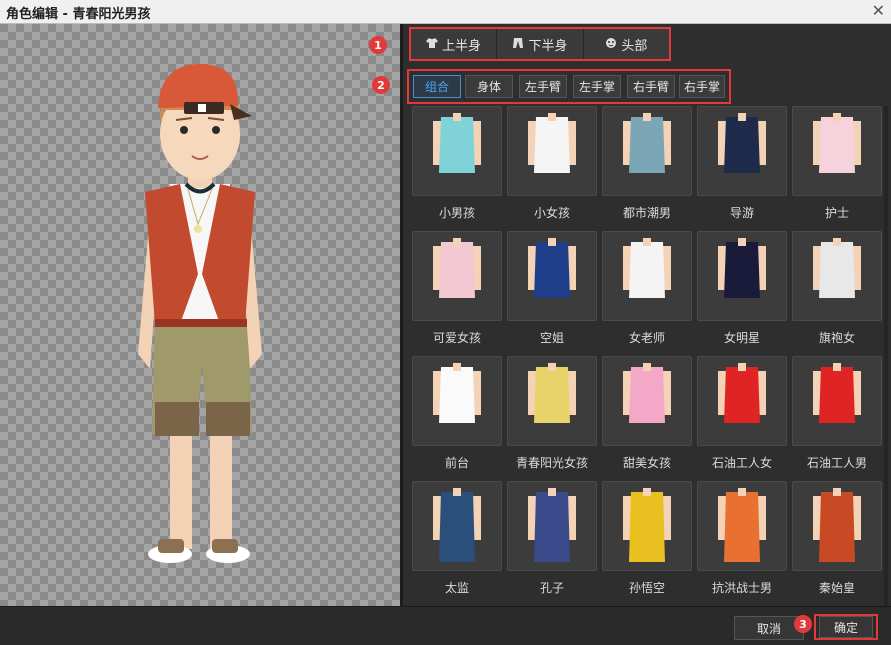  What do you see at coordinates (646, 463) in the screenshot?
I see `costume-label: 甜美女孩` at bounding box center [646, 463].